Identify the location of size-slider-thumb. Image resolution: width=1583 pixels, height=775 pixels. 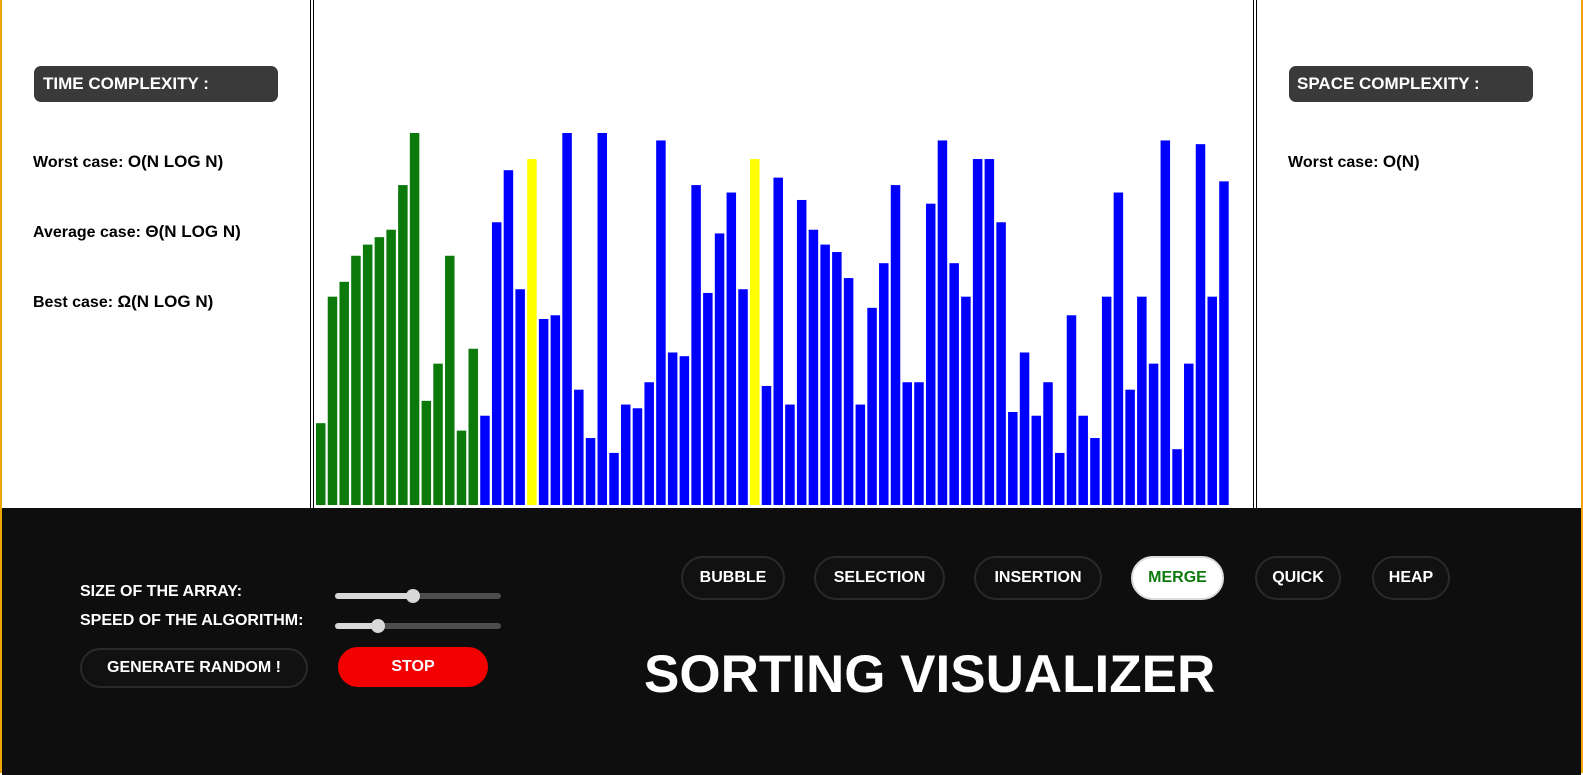
(413, 596).